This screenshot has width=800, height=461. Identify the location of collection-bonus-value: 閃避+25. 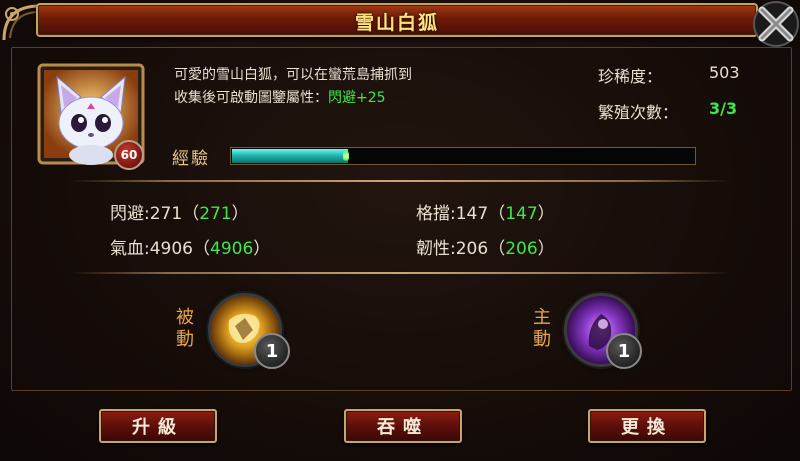
(357, 98).